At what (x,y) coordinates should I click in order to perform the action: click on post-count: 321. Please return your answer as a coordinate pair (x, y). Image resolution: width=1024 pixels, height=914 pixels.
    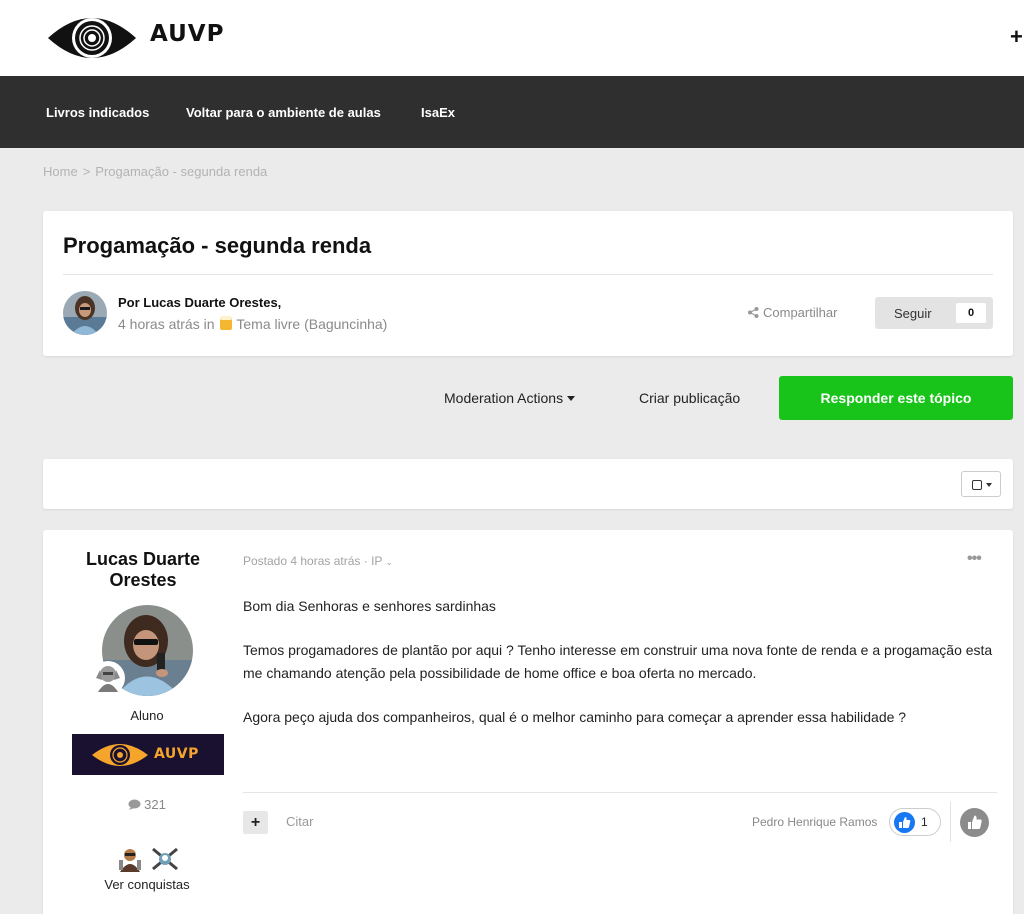
    Looking at the image, I should click on (147, 804).